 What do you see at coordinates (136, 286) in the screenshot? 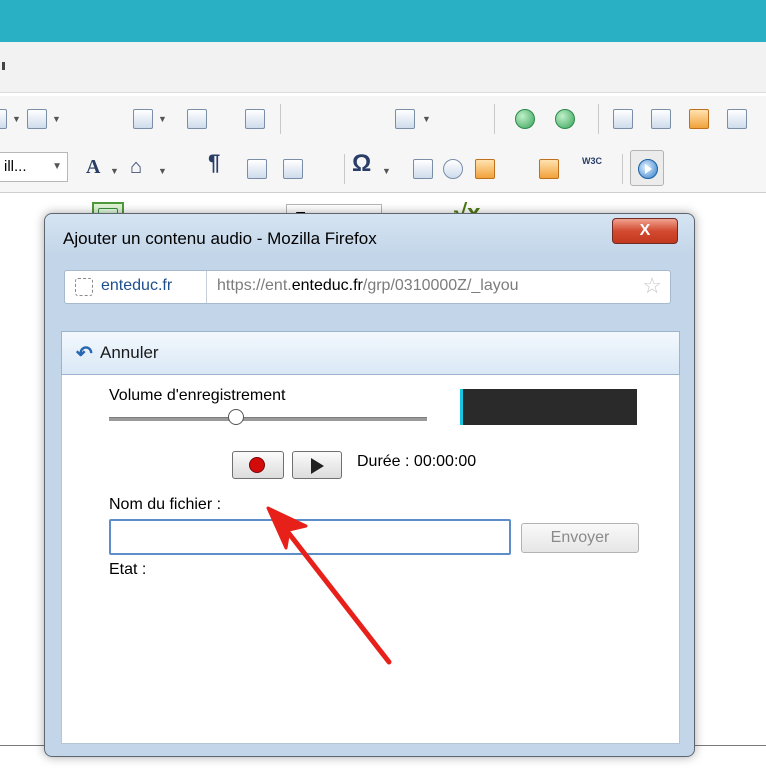
I see `site-identity: enteduc.fr` at bounding box center [136, 286].